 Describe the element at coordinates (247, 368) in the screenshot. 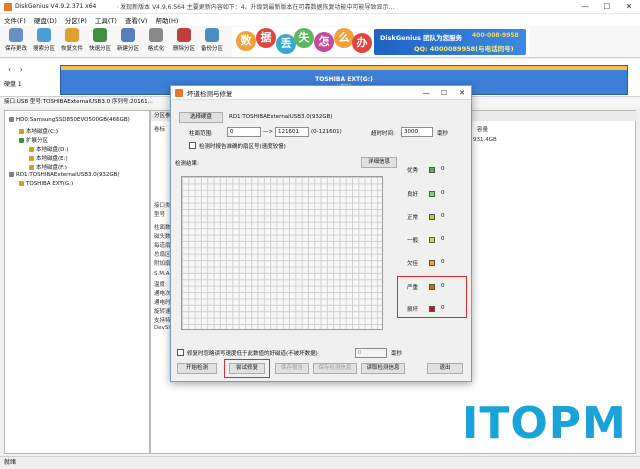

I see `highlight-box-repair` at that location.